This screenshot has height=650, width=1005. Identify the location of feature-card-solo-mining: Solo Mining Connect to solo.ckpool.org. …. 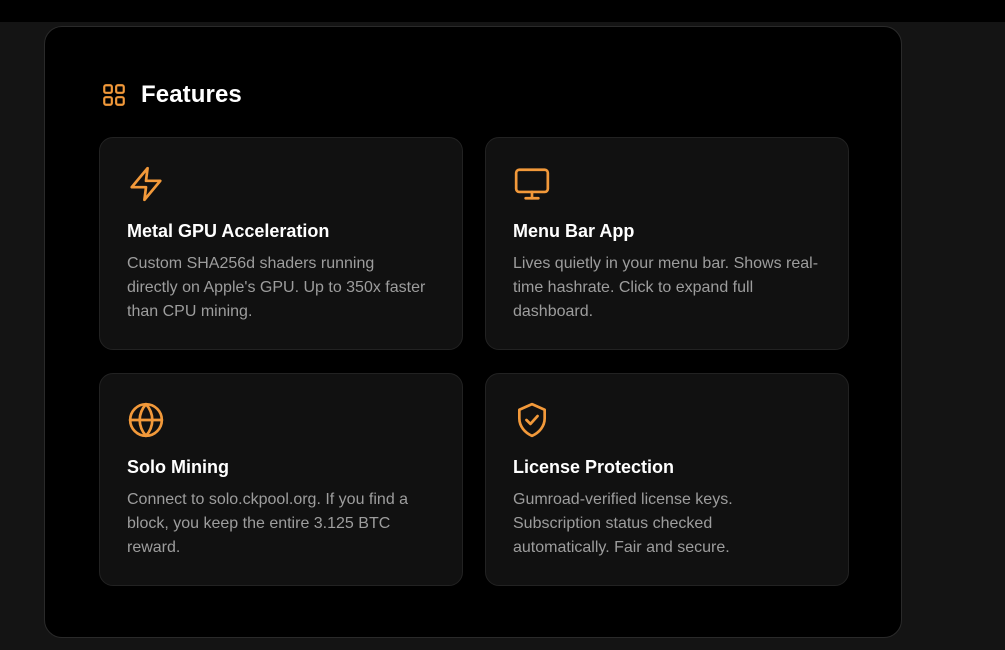
(281, 479).